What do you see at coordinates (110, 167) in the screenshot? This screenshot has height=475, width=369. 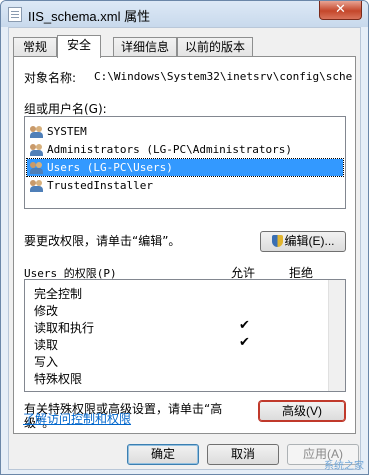 I see `user-name: Users (LG-PC\Users)` at bounding box center [110, 167].